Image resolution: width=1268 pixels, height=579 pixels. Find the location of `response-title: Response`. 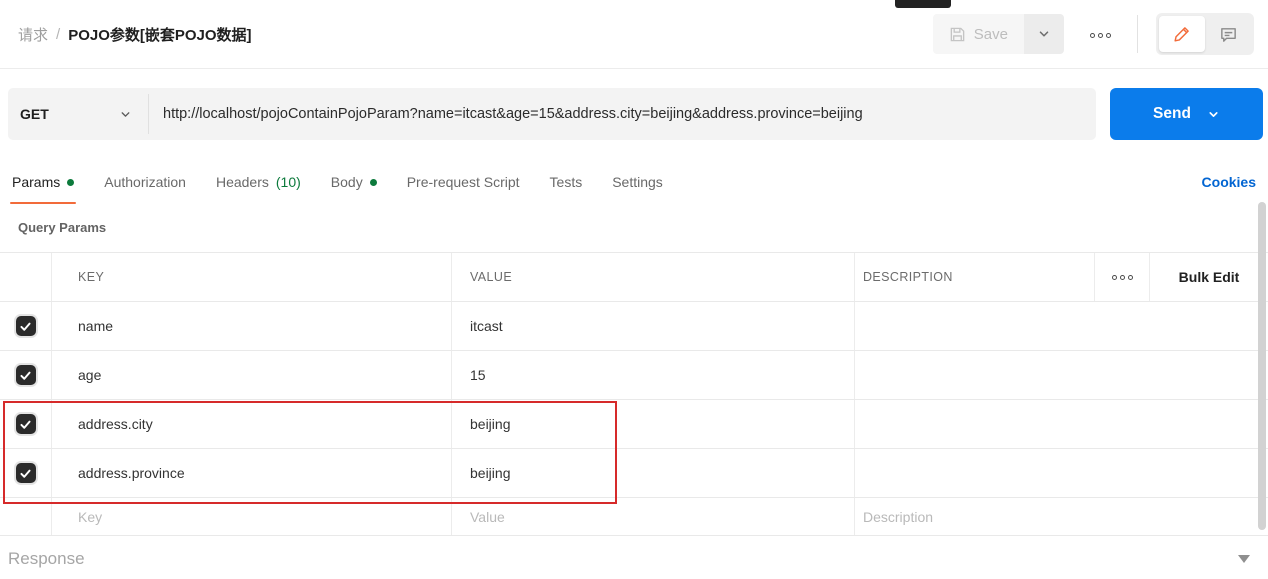

response-title: Response is located at coordinates (46, 558).